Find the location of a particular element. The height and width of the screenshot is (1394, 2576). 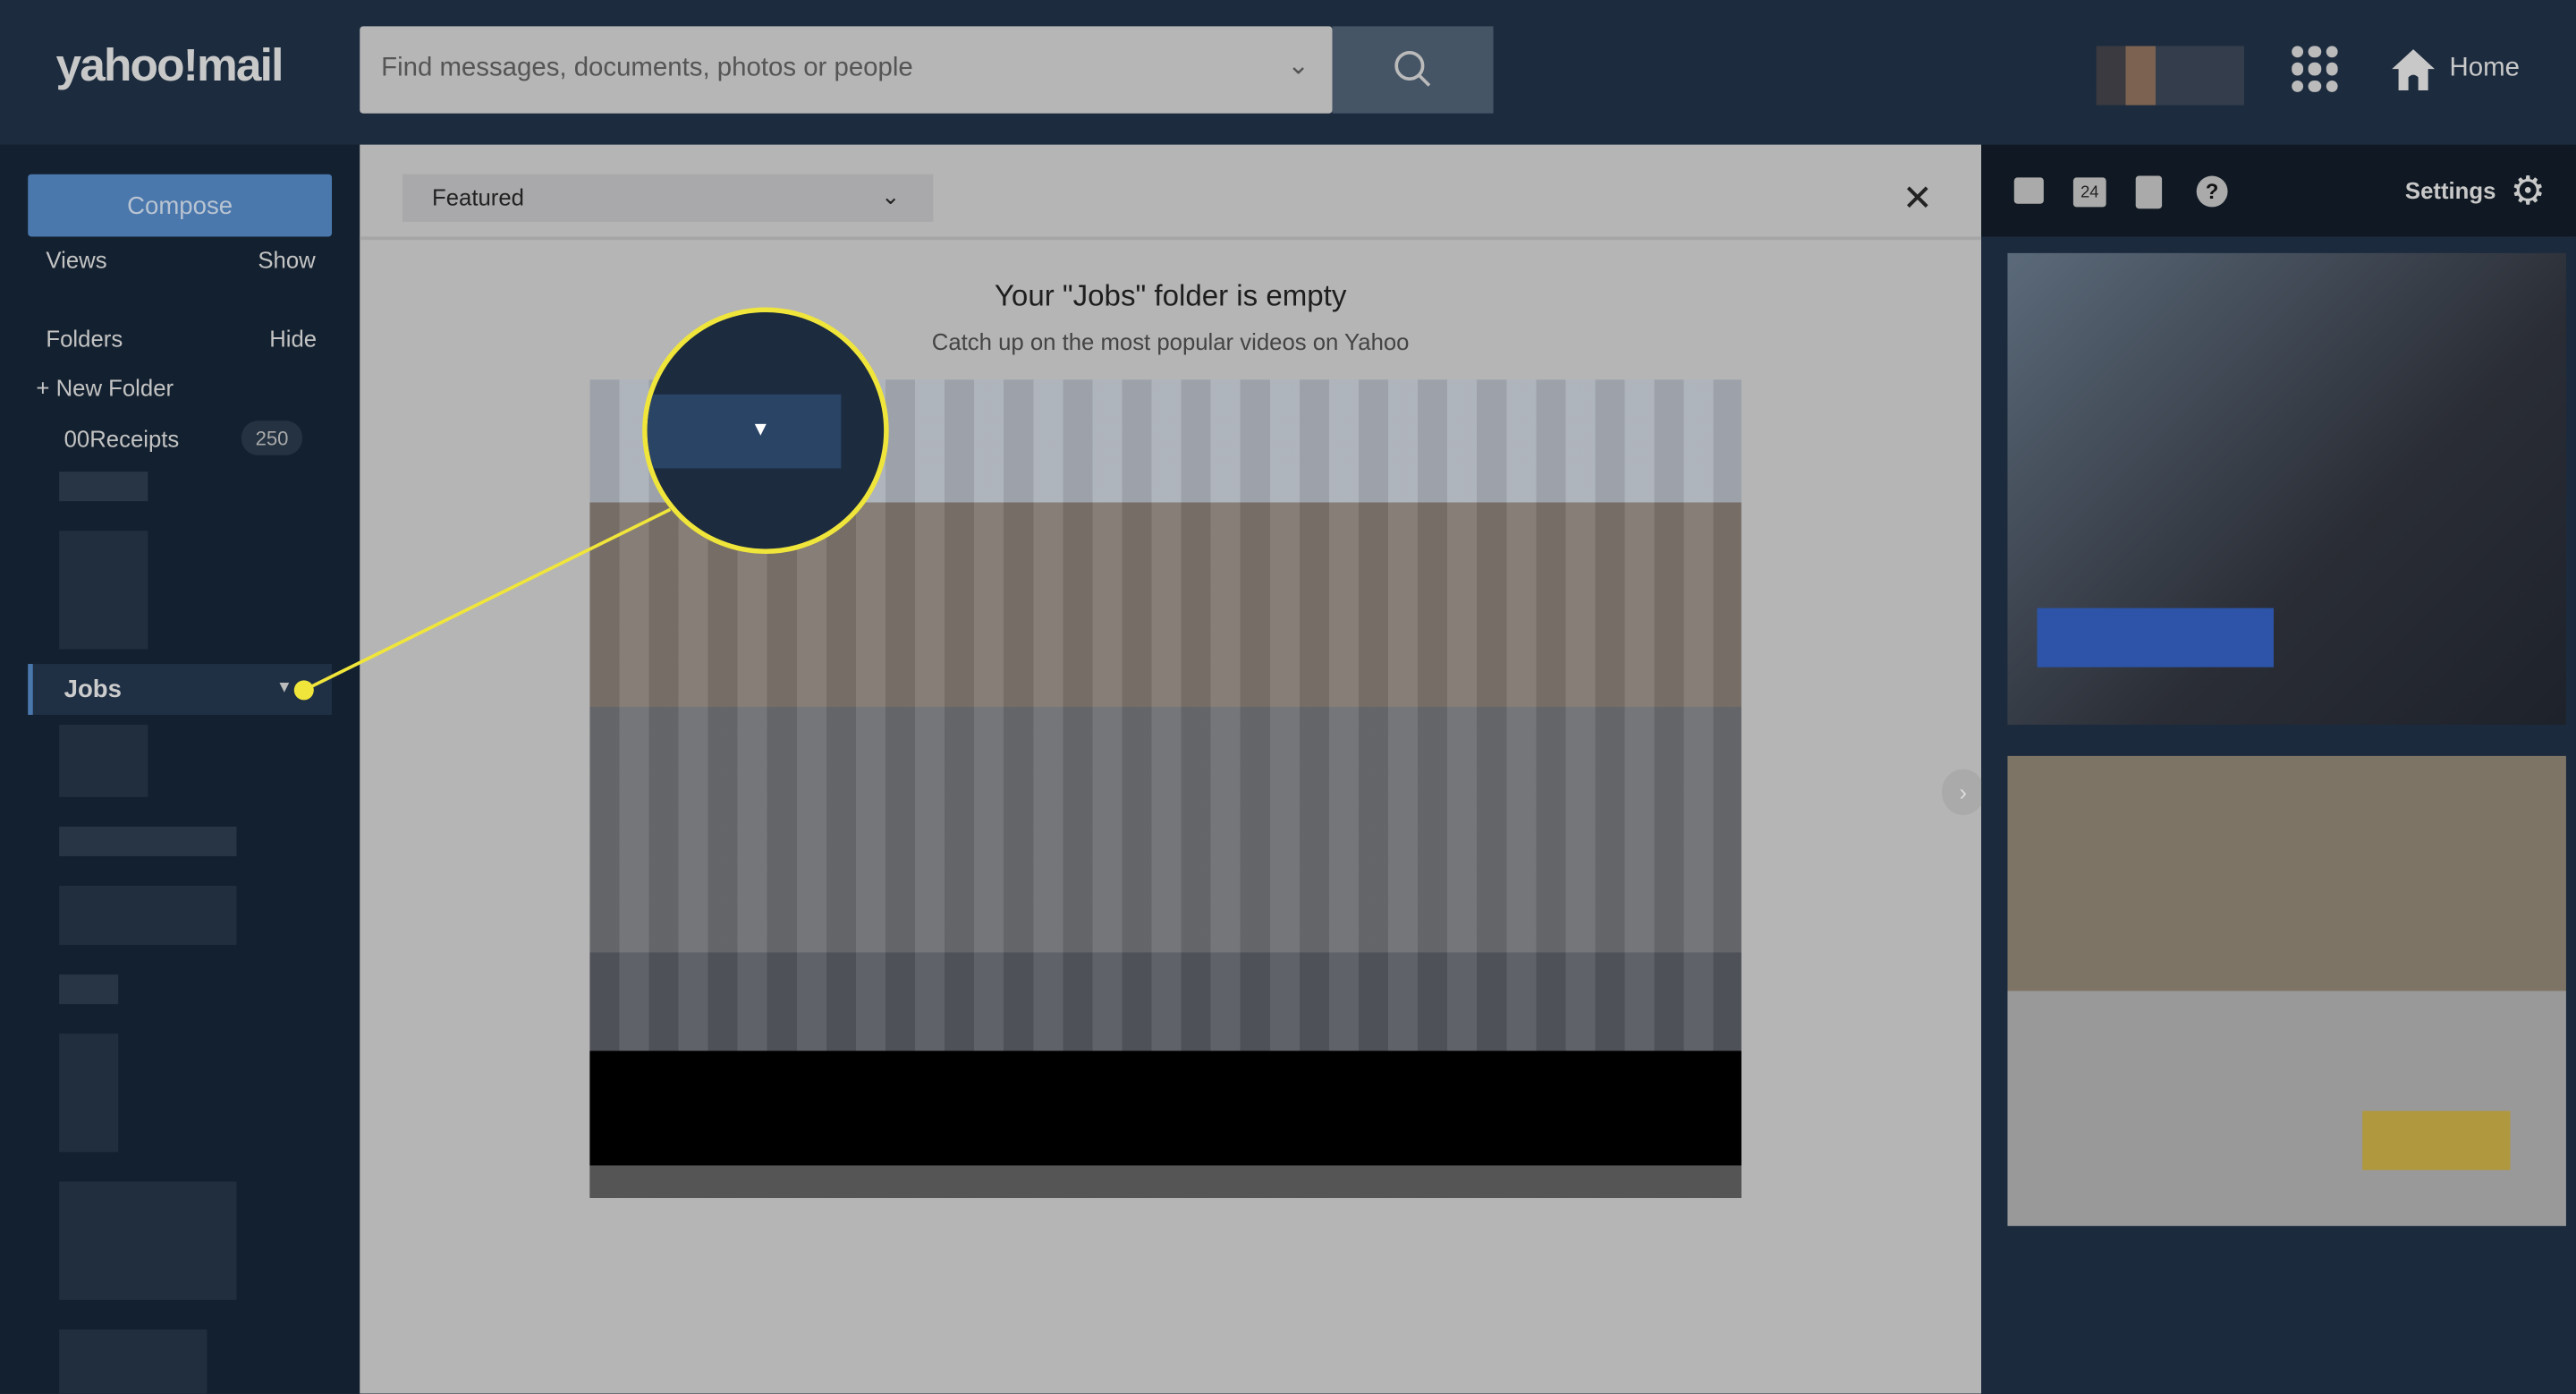

zoom-callout: ▼ is located at coordinates (765, 431).